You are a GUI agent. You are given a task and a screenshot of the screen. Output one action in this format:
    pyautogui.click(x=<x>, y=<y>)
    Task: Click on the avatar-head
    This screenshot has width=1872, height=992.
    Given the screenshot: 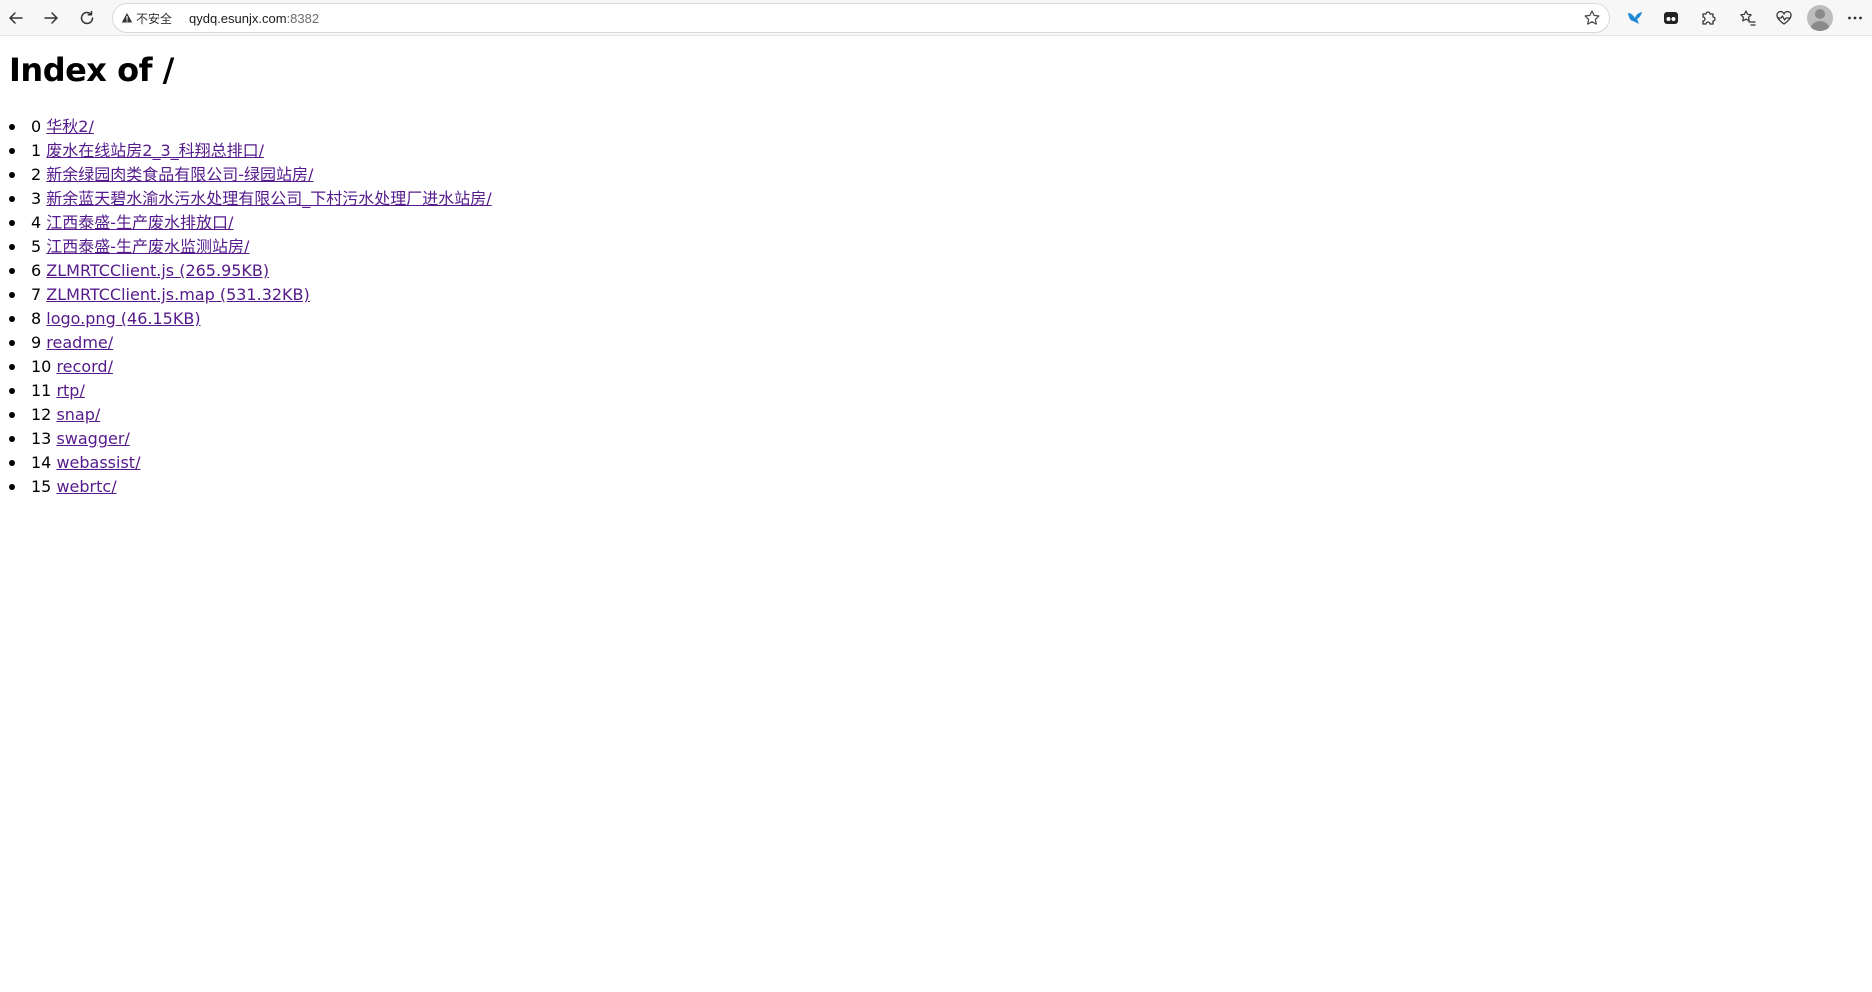 What is the action you would take?
    pyautogui.click(x=1820, y=14)
    